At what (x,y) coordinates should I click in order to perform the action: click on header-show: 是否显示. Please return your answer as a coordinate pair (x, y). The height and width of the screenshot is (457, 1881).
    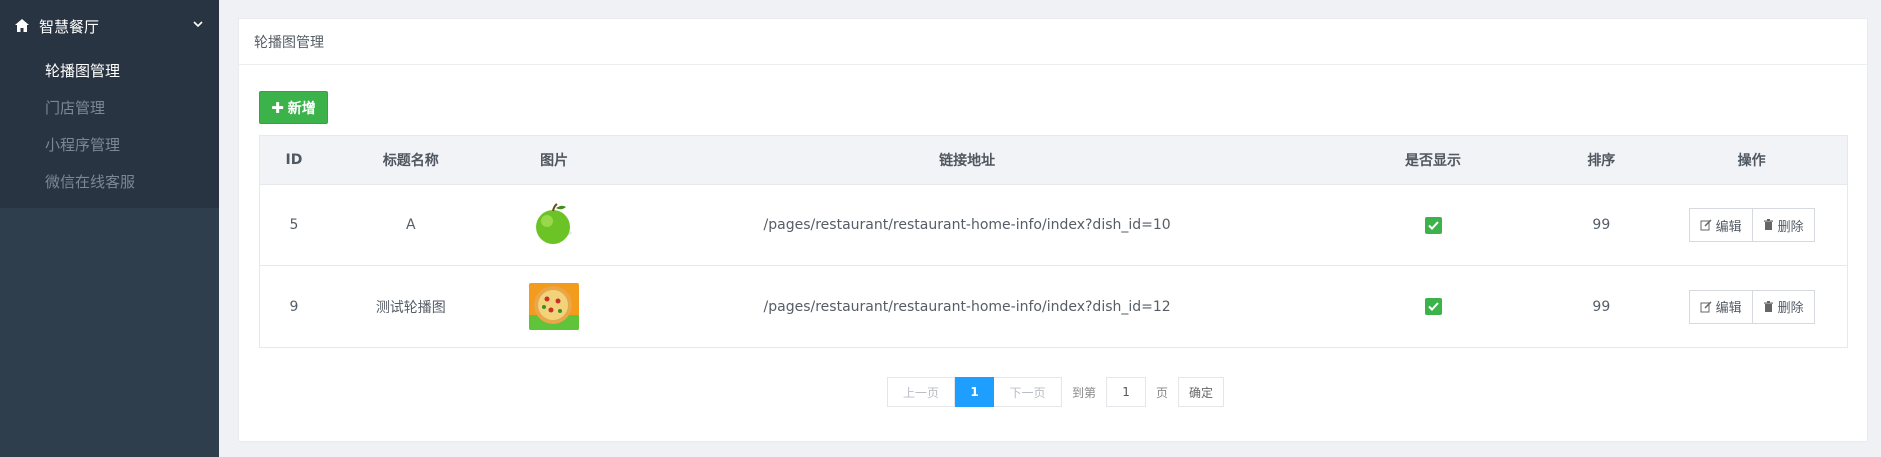
    Looking at the image, I should click on (1433, 161).